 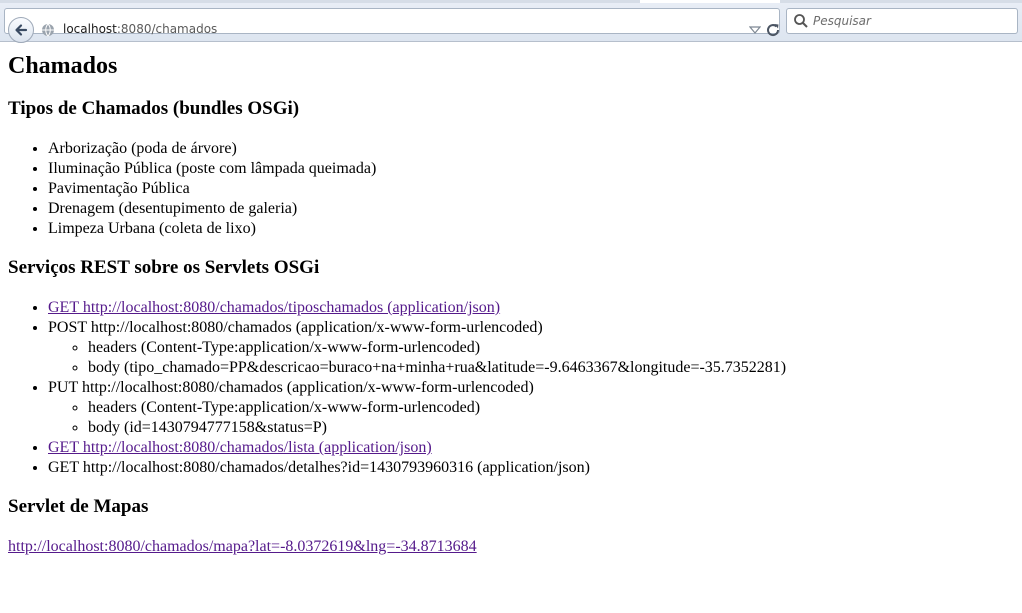 I want to click on list-item: Drenagem (desentupimento de galeria), so click(x=531, y=209).